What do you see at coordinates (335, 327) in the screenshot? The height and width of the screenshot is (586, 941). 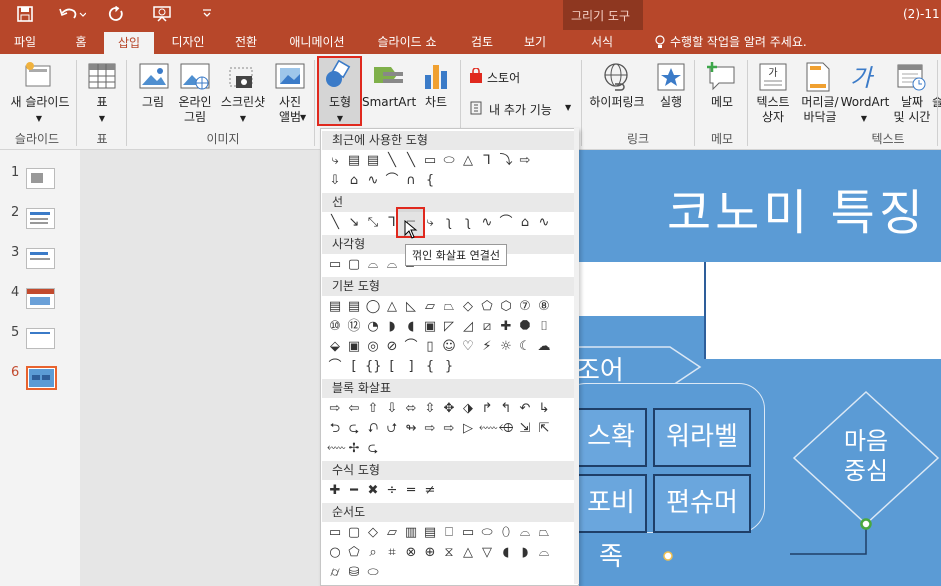 I see `gallery-shape-icon: ⑩` at bounding box center [335, 327].